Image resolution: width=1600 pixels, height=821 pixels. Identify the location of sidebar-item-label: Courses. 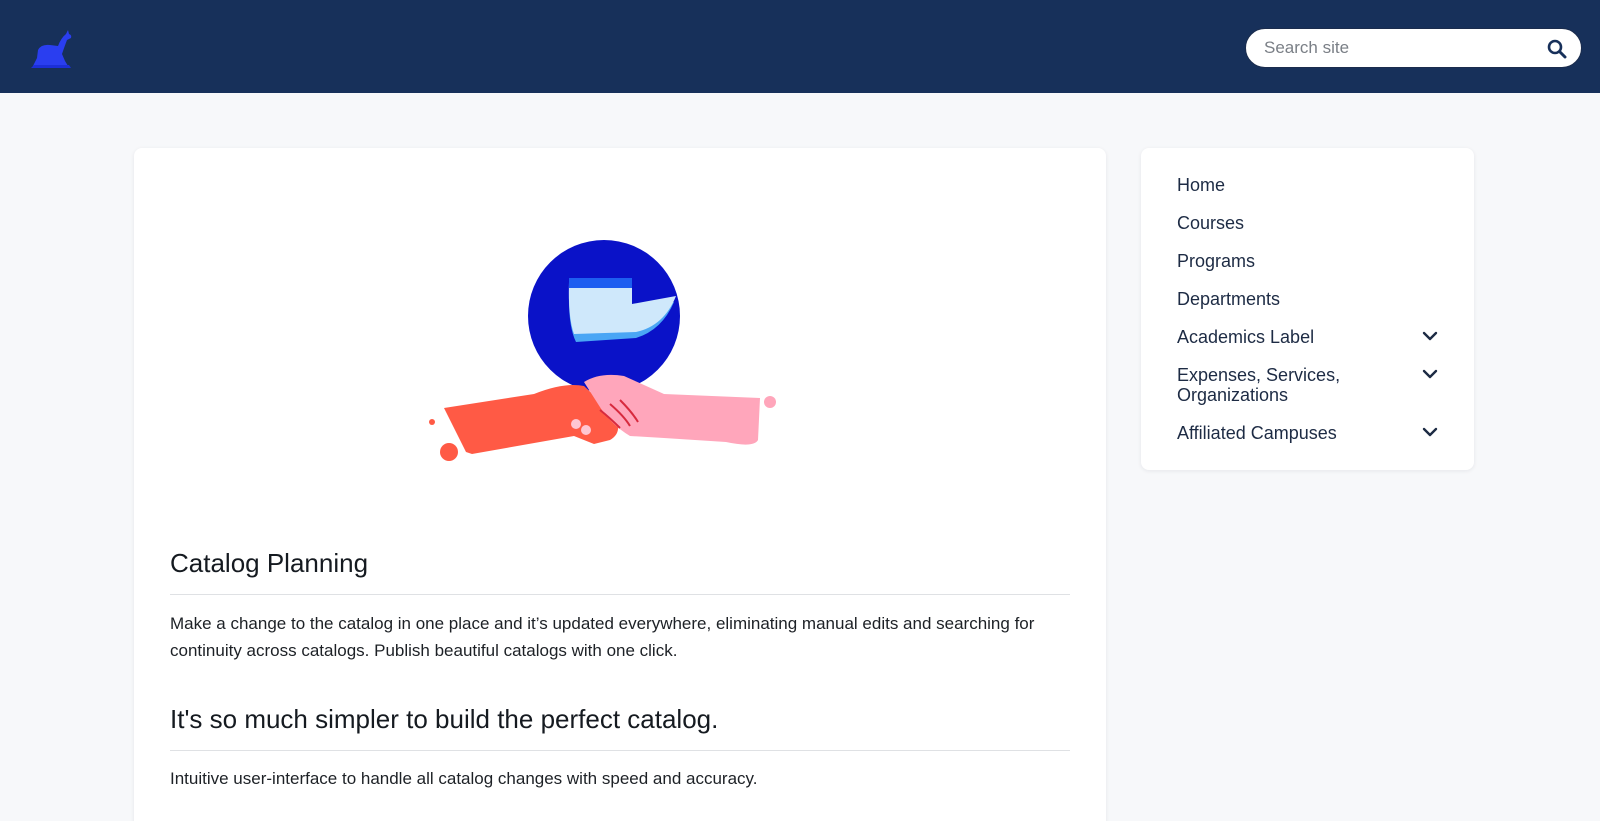
(1211, 223).